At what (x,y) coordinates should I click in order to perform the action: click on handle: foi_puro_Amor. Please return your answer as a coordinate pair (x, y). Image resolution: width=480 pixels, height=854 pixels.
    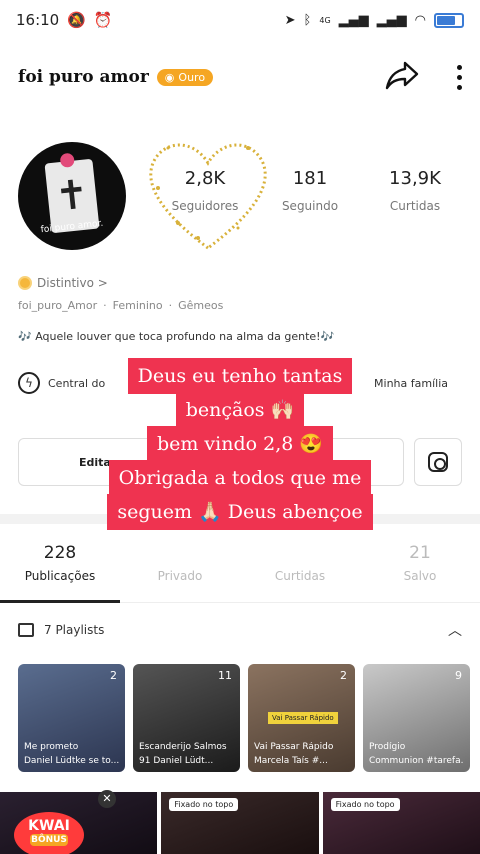
    Looking at the image, I should click on (58, 305).